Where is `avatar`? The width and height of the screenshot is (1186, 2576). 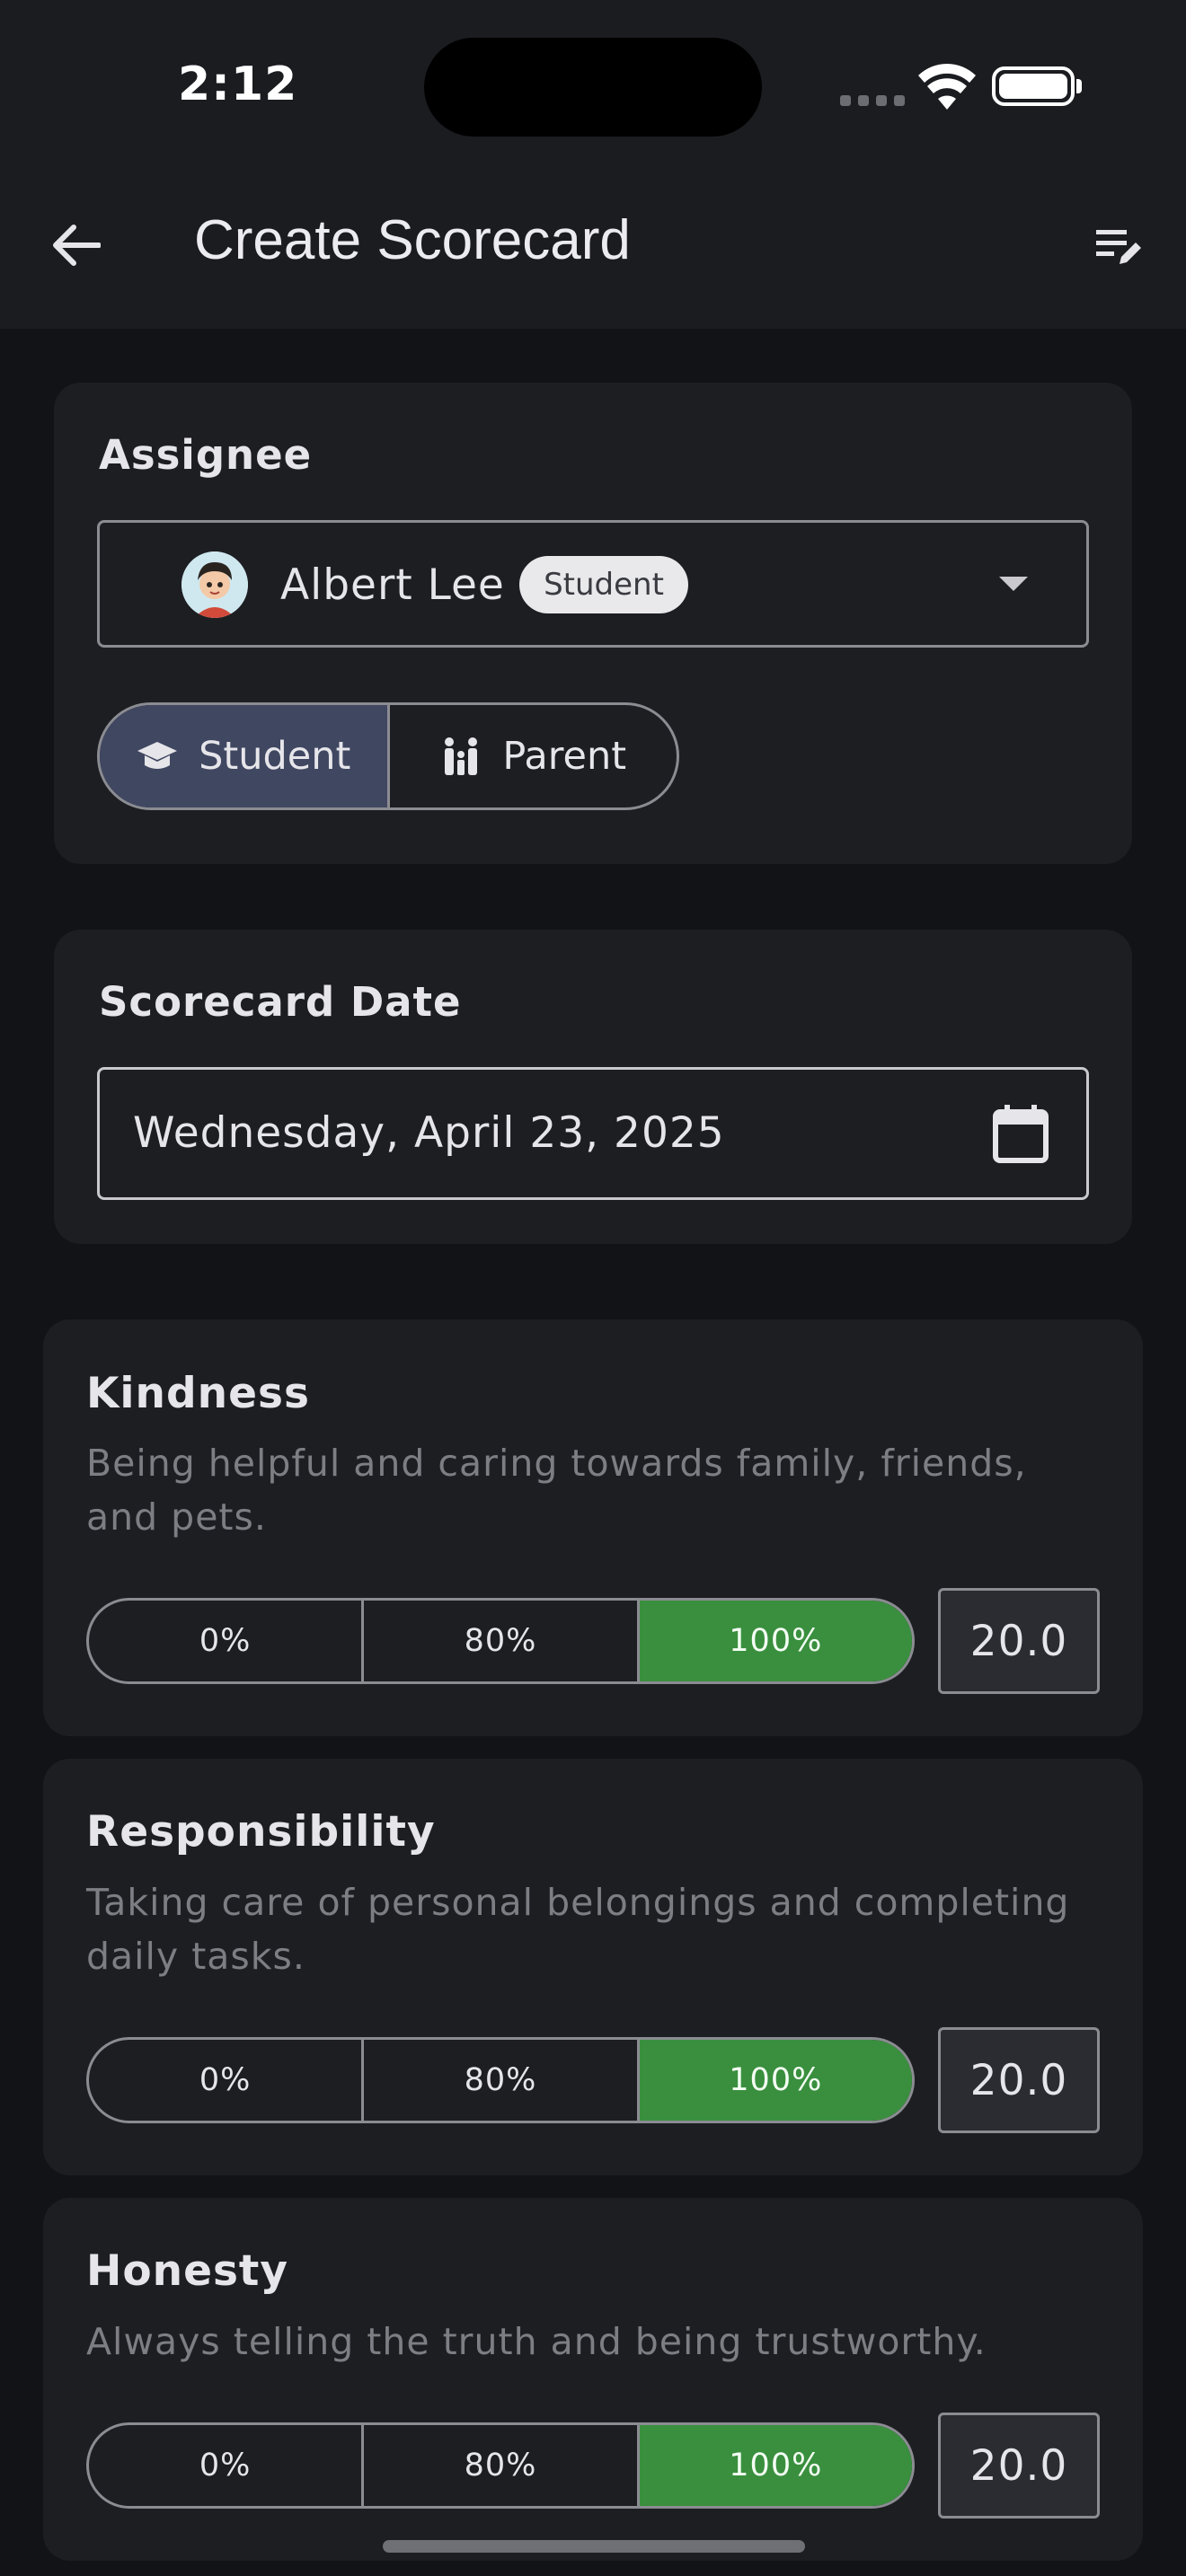 avatar is located at coordinates (214, 584).